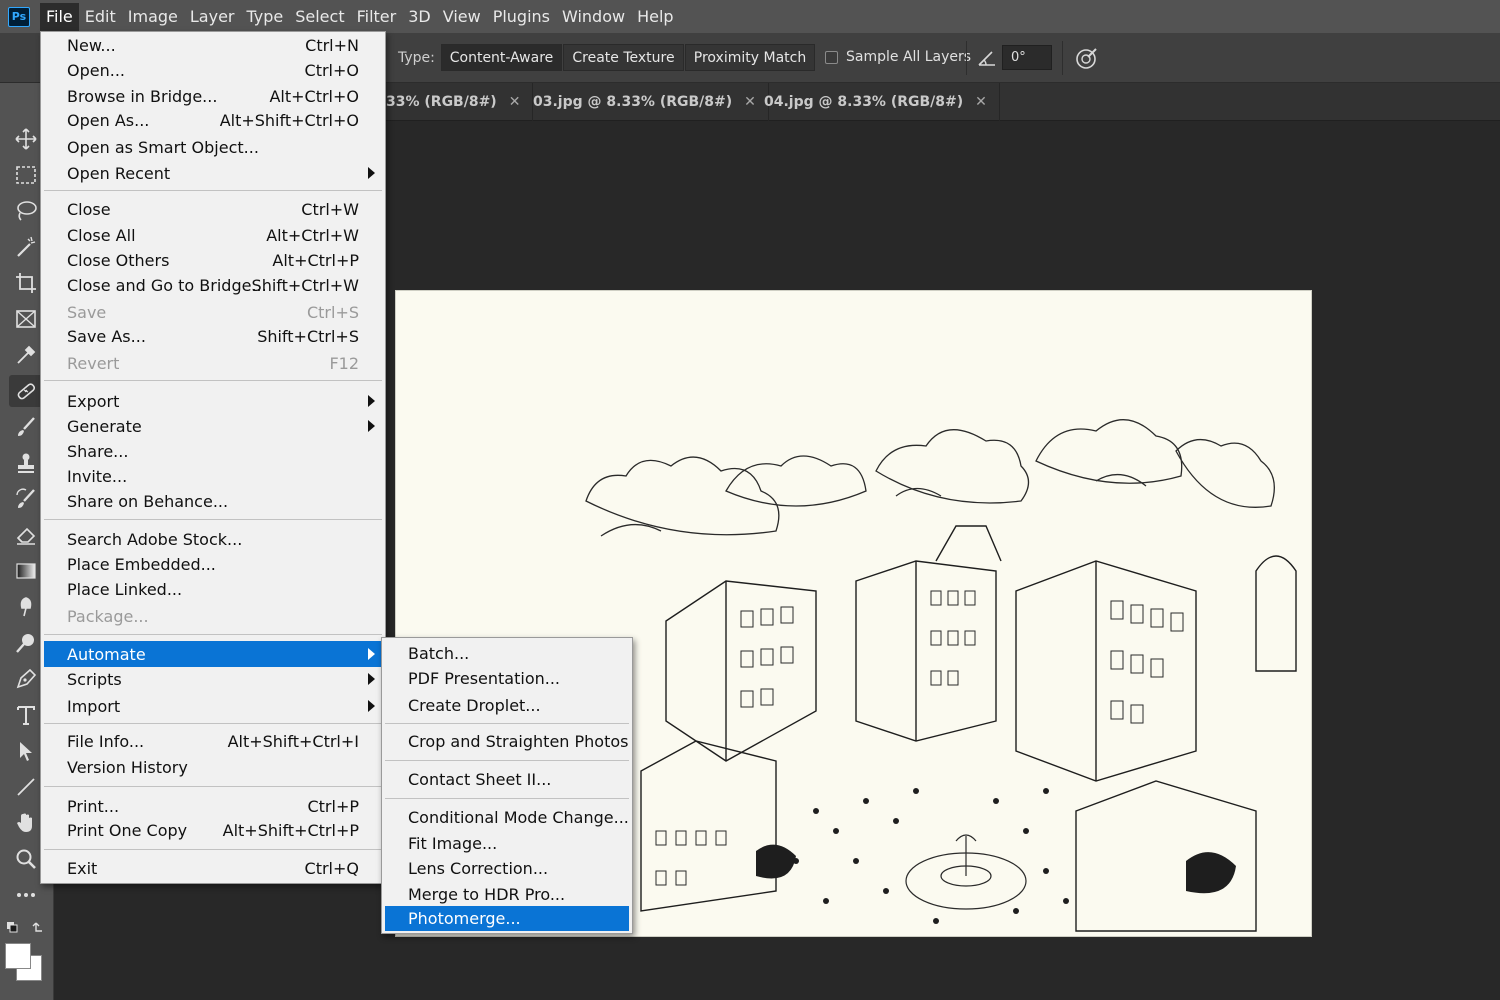 Image resolution: width=1500 pixels, height=1000 pixels. Describe the element at coordinates (26, 715) in the screenshot. I see `type-tool-icon` at that location.